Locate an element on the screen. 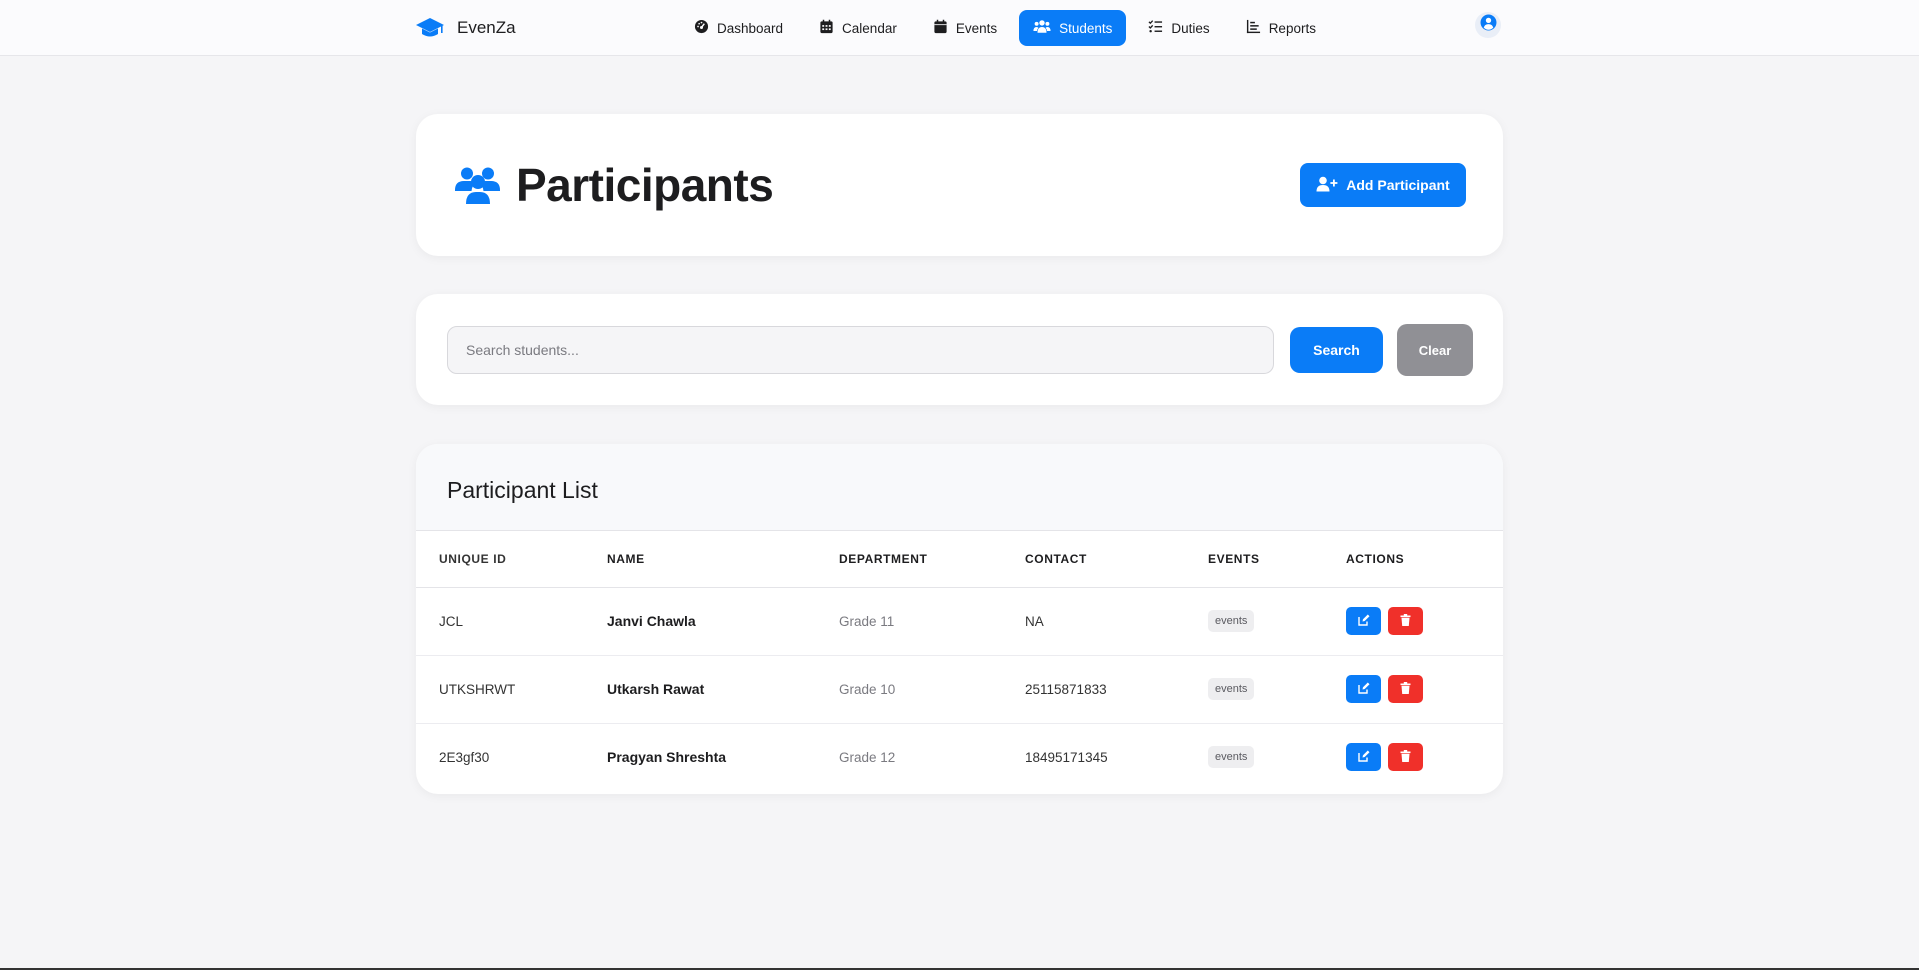 The width and height of the screenshot is (1919, 970). cell-contact: 18495171345 is located at coordinates (1066, 757).